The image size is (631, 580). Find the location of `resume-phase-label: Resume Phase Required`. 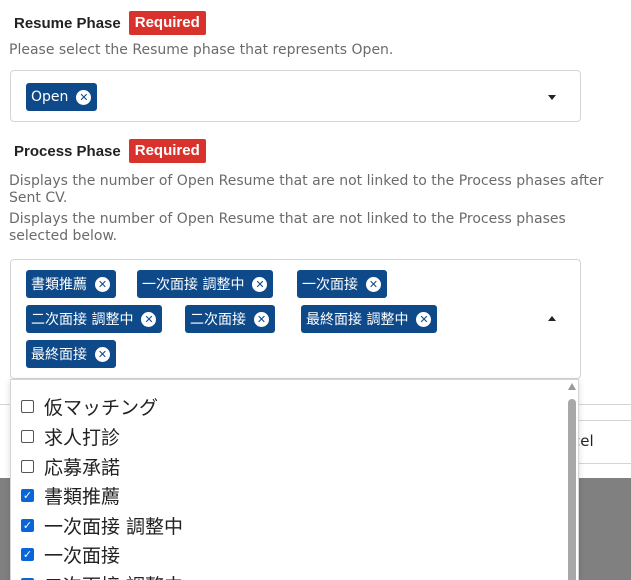

resume-phase-label: Resume Phase Required is located at coordinates (110, 23).